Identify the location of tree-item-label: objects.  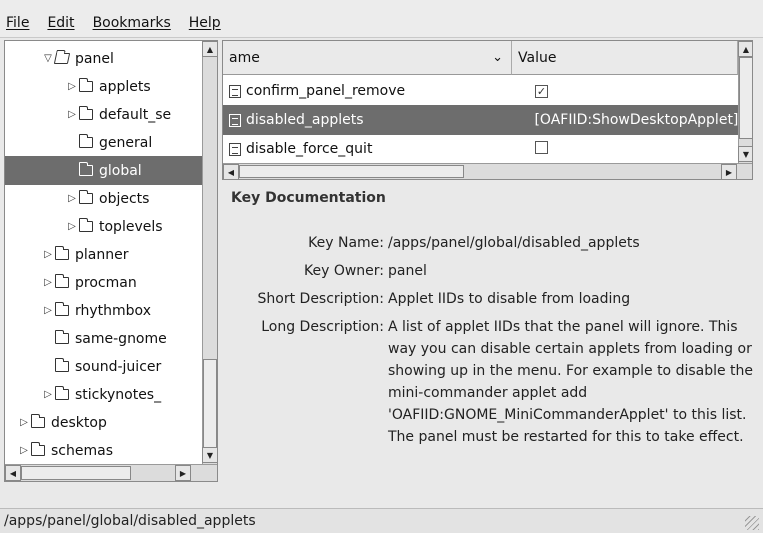
(124, 198).